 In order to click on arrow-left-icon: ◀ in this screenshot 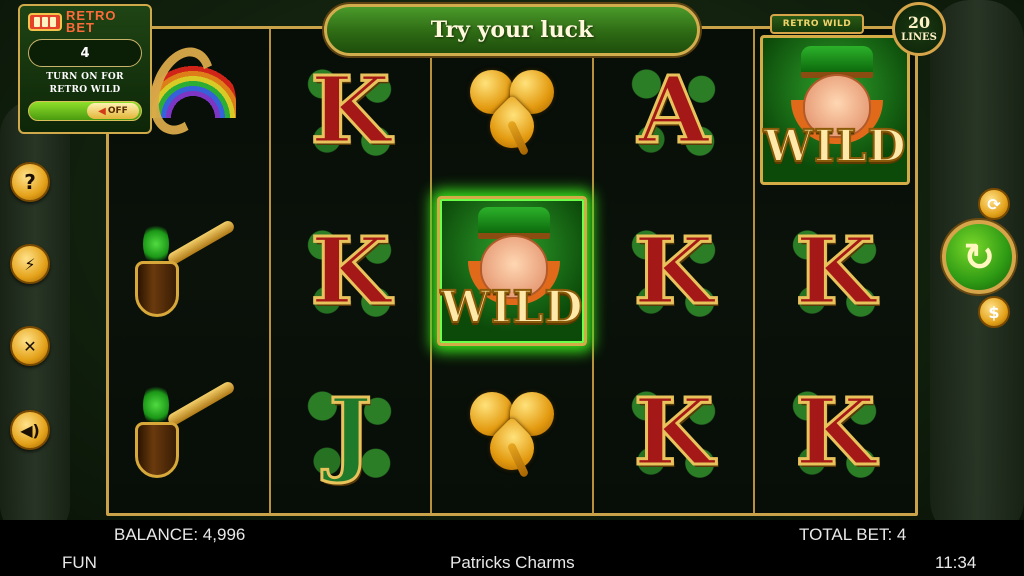, I will do `click(102, 111)`.